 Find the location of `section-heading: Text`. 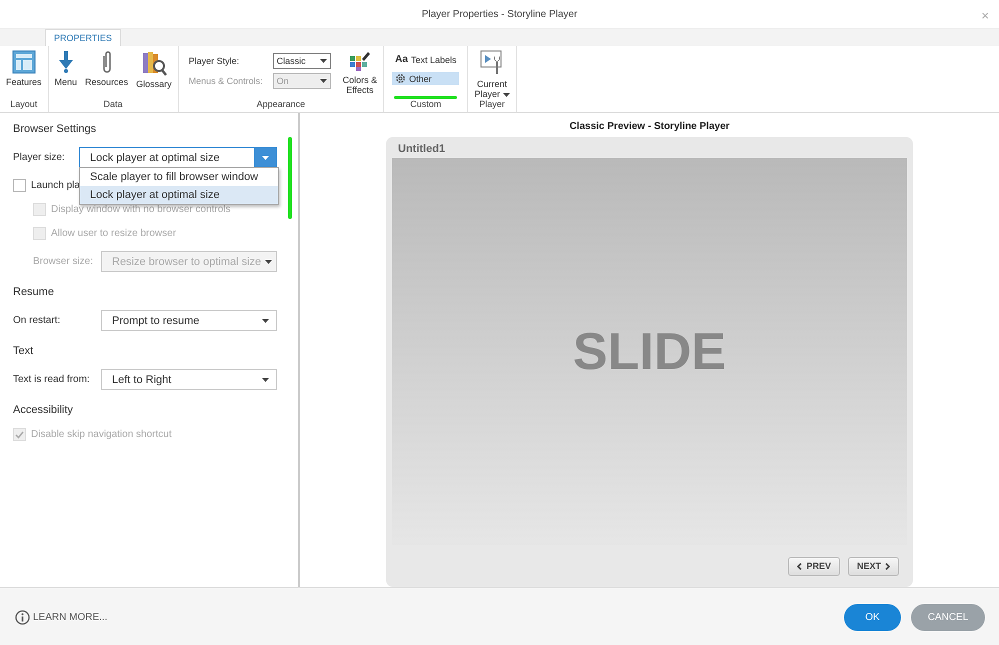

section-heading: Text is located at coordinates (23, 351).